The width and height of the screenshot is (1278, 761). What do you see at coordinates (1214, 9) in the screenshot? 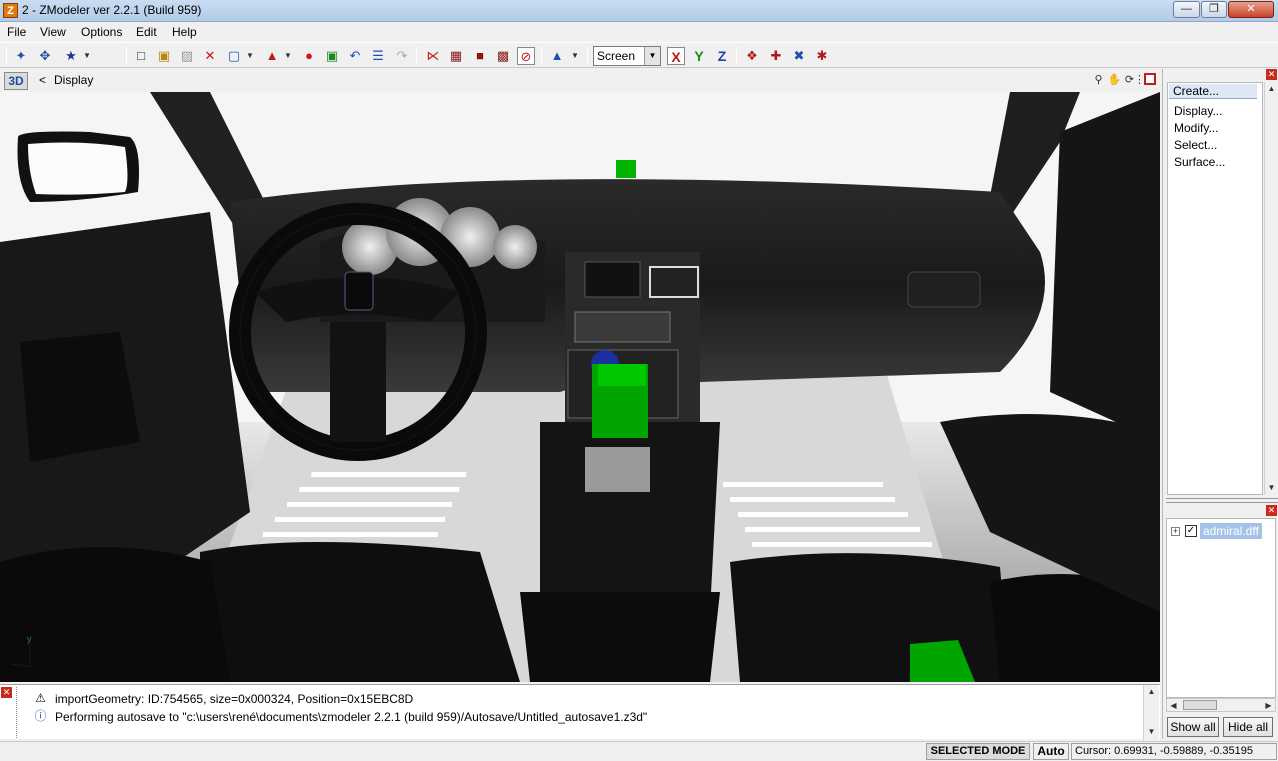
I see `restore-button: ❐` at bounding box center [1214, 9].